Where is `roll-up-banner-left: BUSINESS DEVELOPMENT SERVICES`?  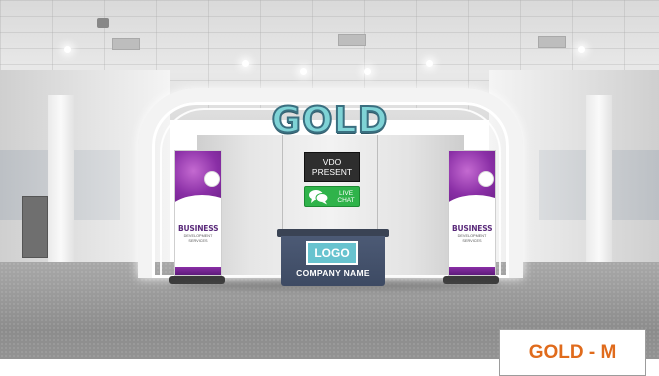 roll-up-banner-left: BUSINESS DEVELOPMENT SERVICES is located at coordinates (198, 213).